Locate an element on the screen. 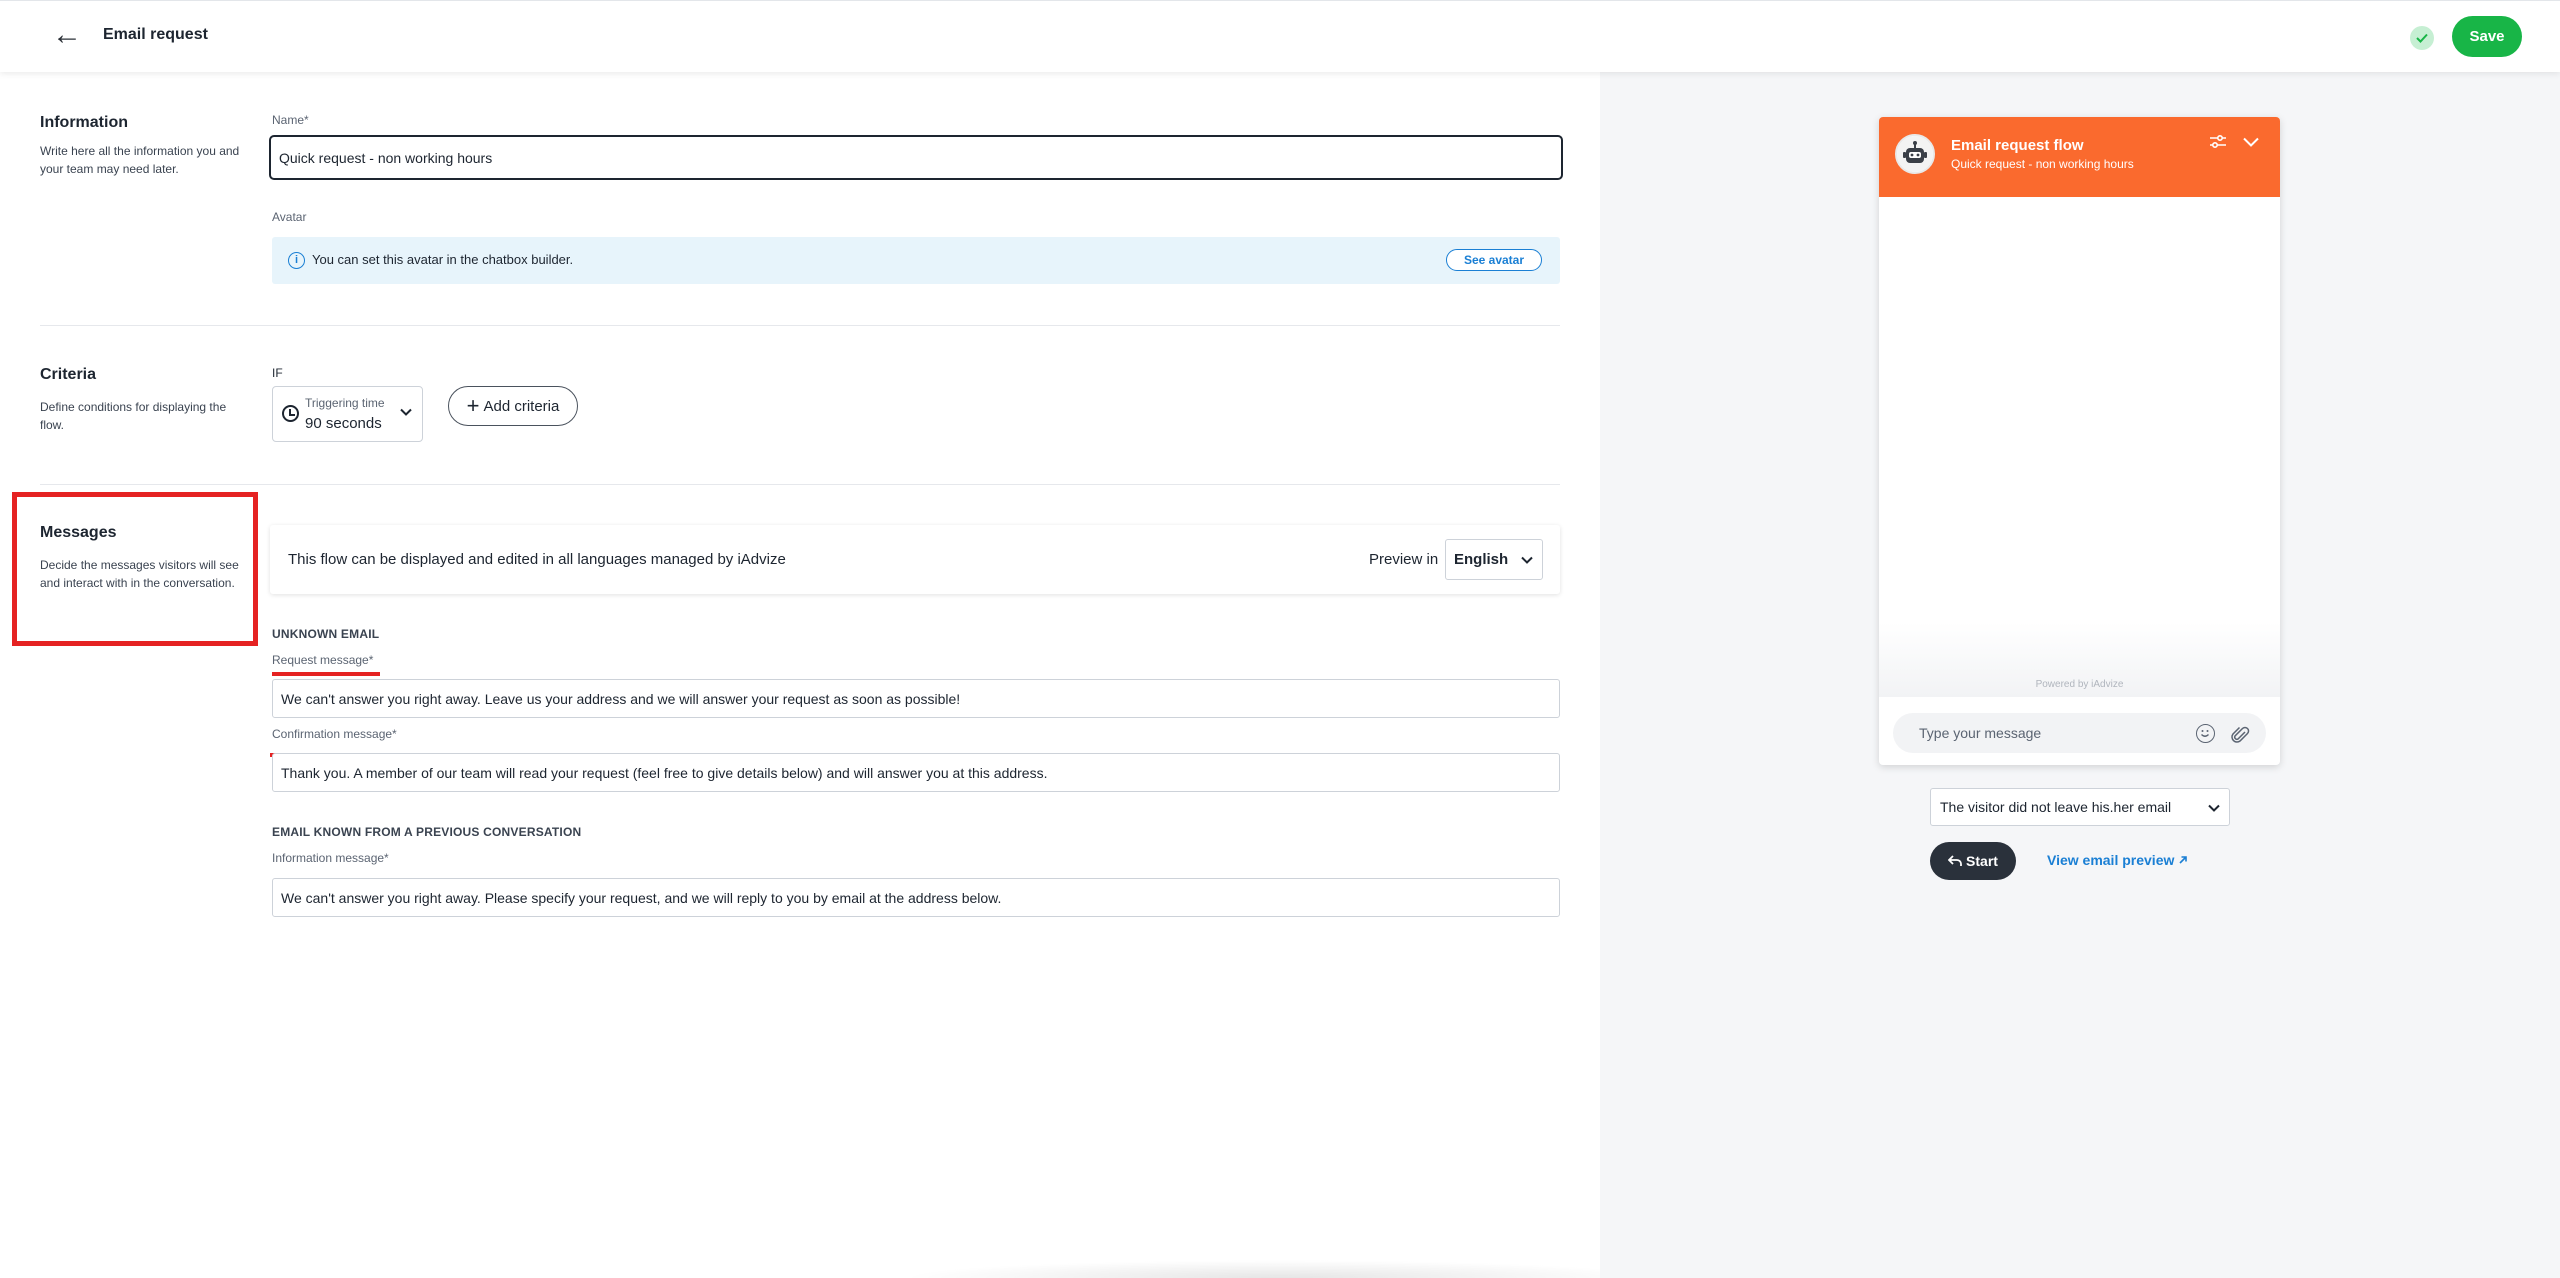  preview-language-select: English is located at coordinates (1494, 559).